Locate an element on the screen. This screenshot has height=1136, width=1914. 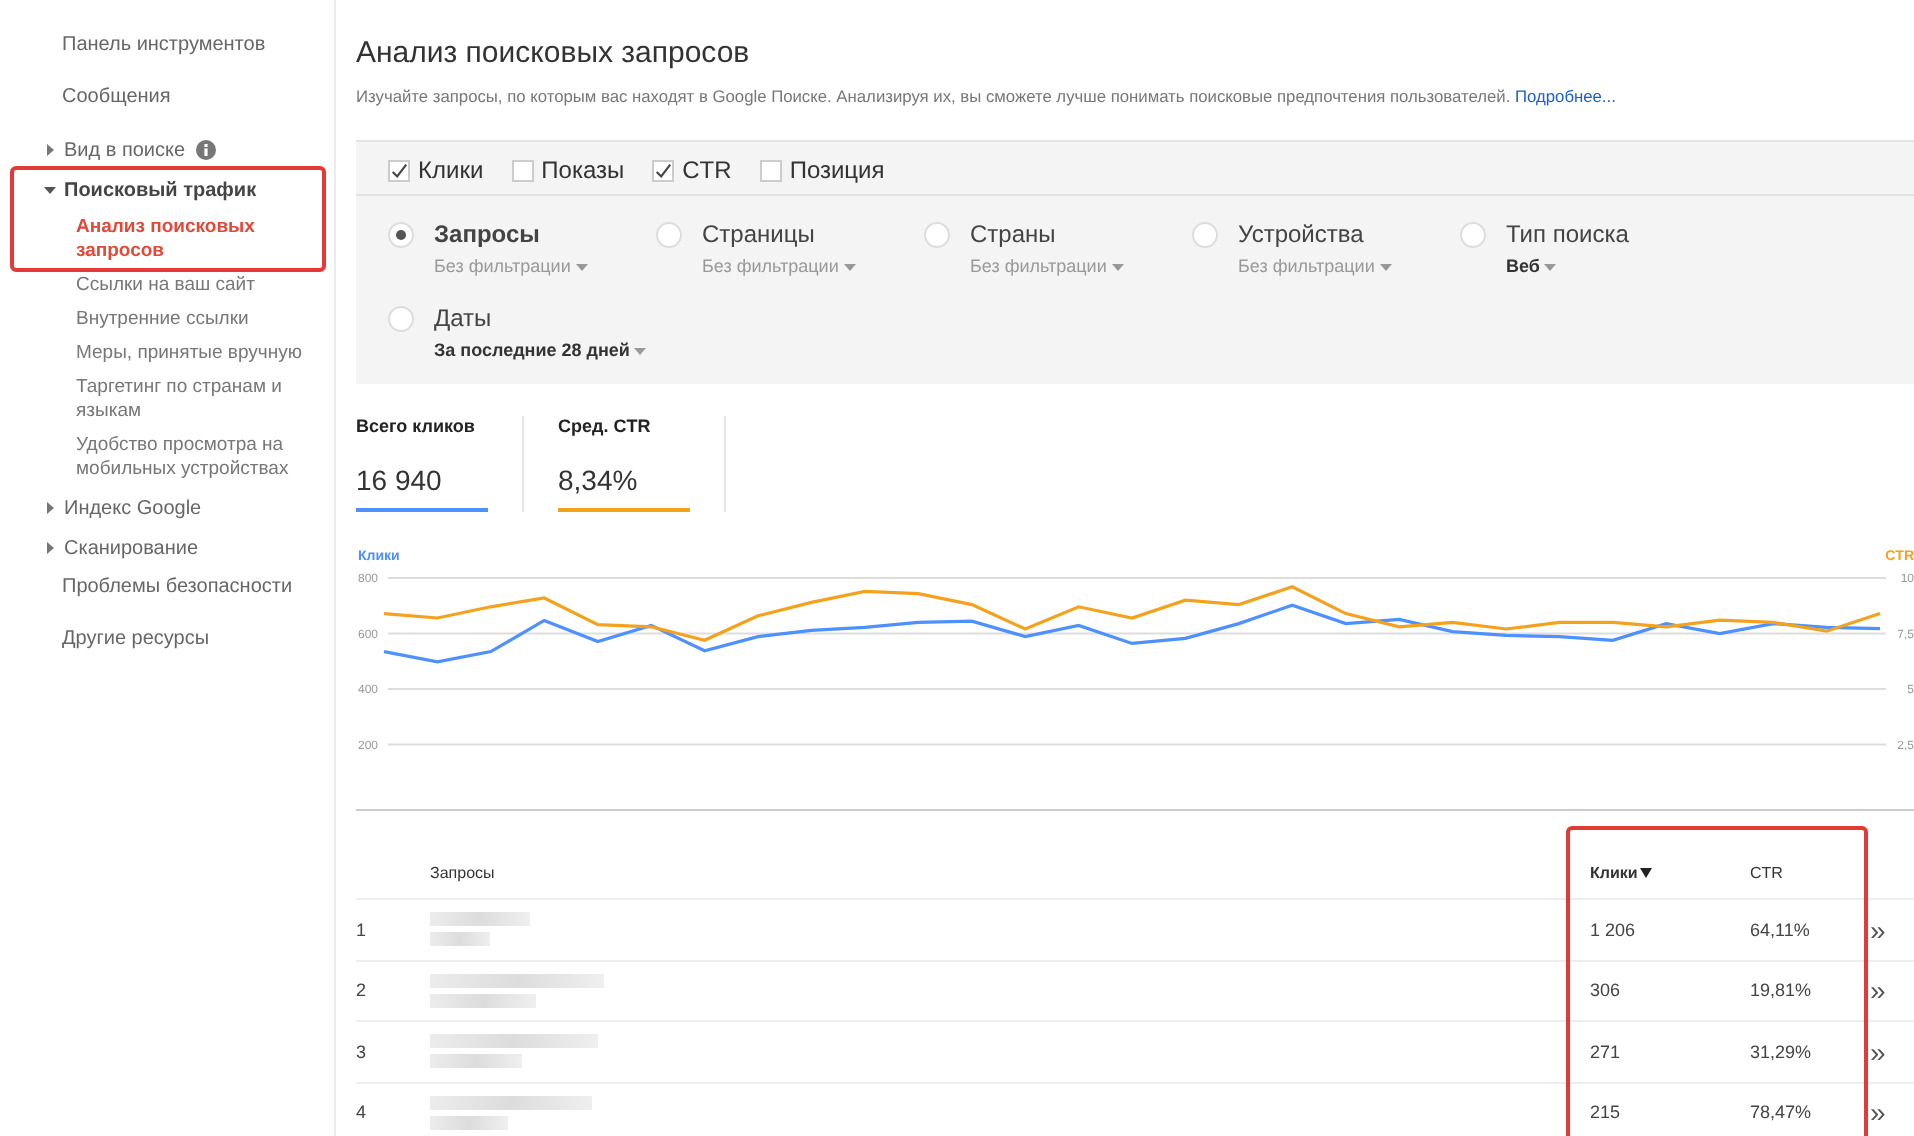
table-cell-text: 306 is located at coordinates (1606, 990).